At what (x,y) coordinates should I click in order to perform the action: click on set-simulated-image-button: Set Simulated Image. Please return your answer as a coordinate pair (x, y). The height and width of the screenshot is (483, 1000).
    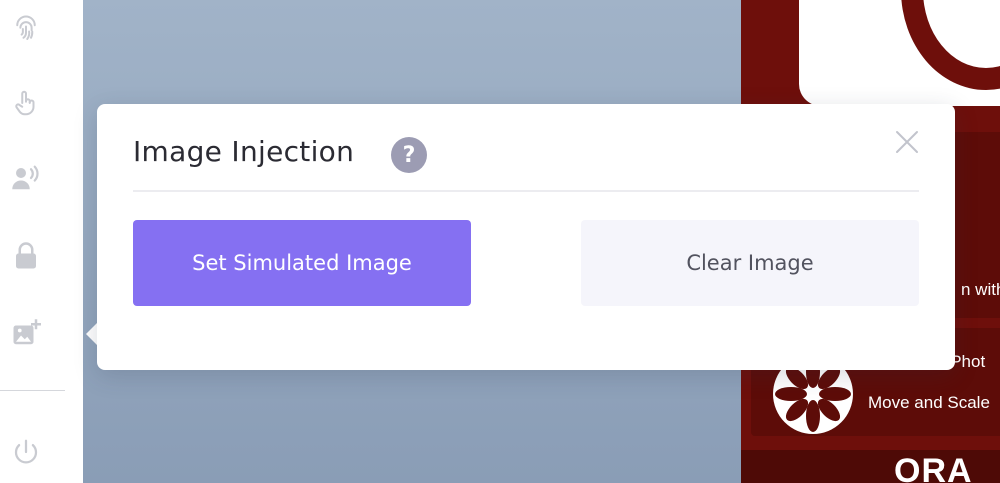
    Looking at the image, I should click on (302, 263).